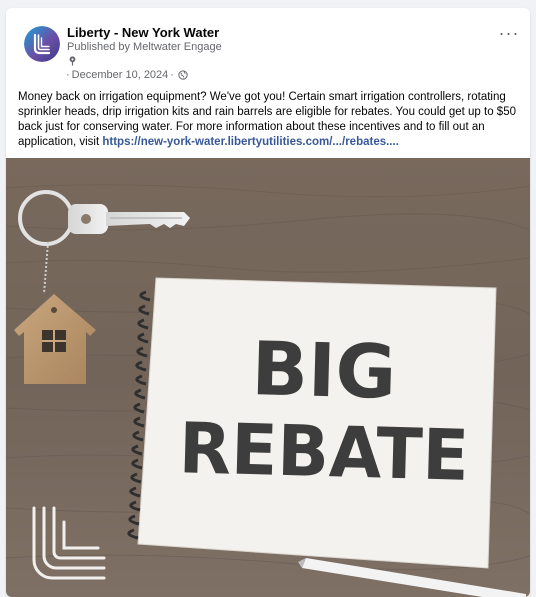  I want to click on more-options-icon: ···, so click(509, 36).